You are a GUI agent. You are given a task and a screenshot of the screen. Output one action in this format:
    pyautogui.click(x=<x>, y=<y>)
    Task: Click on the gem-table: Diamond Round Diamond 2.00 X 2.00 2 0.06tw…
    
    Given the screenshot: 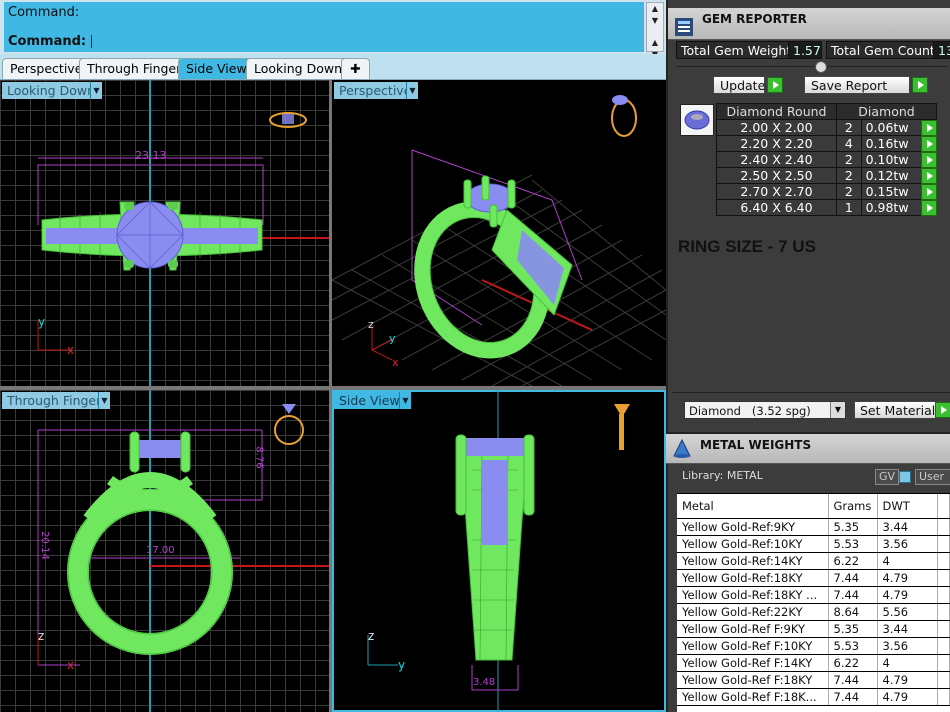 What is the action you would take?
    pyautogui.click(x=827, y=159)
    